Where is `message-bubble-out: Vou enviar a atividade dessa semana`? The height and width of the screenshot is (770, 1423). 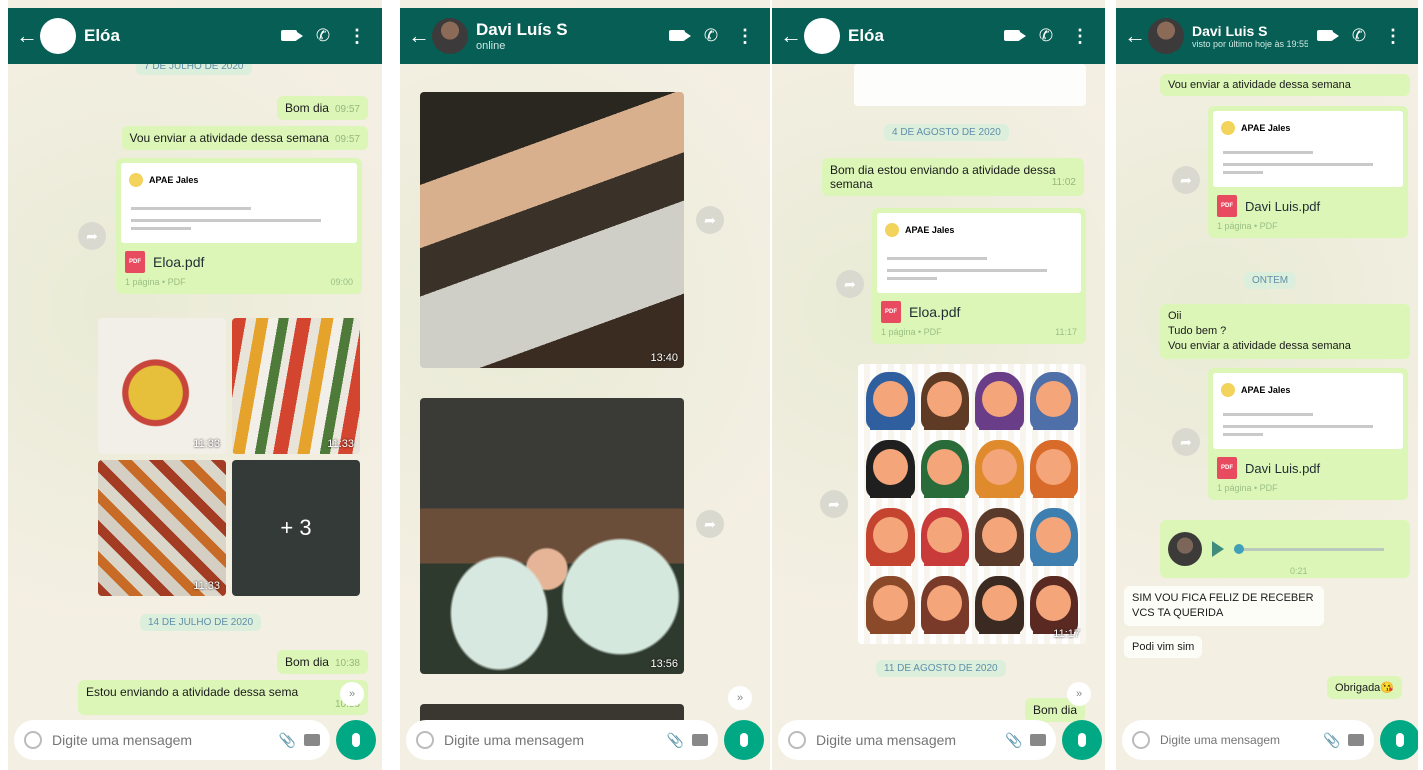
message-bubble-out: Vou enviar a atividade dessa semana is located at coordinates (1285, 85).